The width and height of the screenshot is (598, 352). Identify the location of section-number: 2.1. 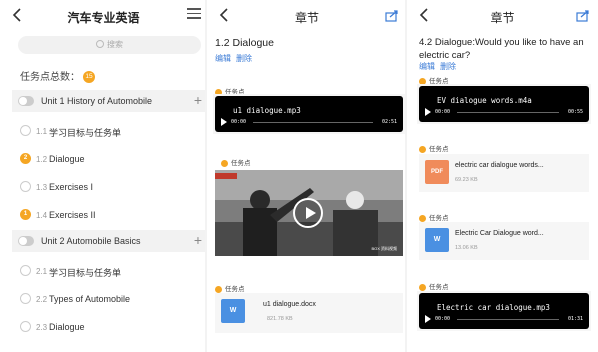
(42, 271).